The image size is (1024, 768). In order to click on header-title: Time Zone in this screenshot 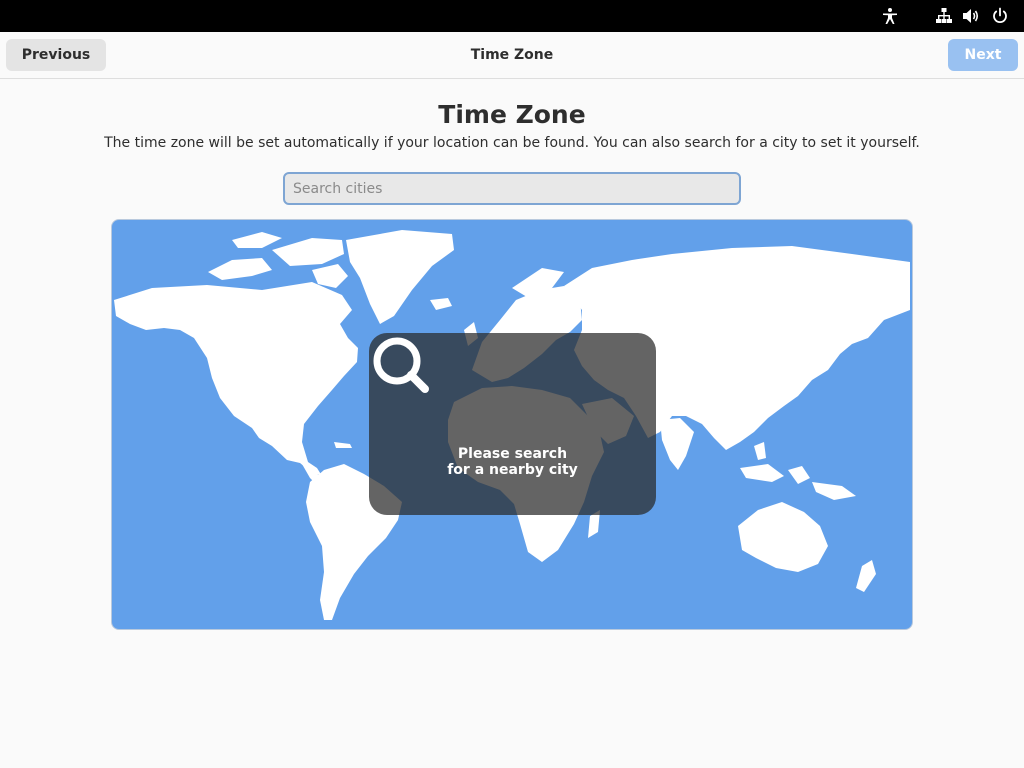, I will do `click(512, 55)`.